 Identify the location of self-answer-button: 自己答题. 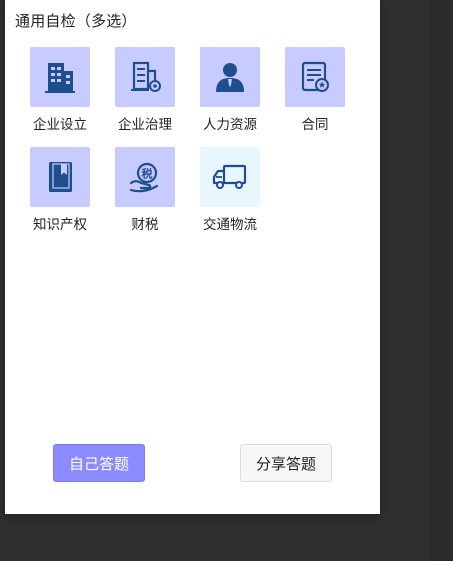
(99, 463).